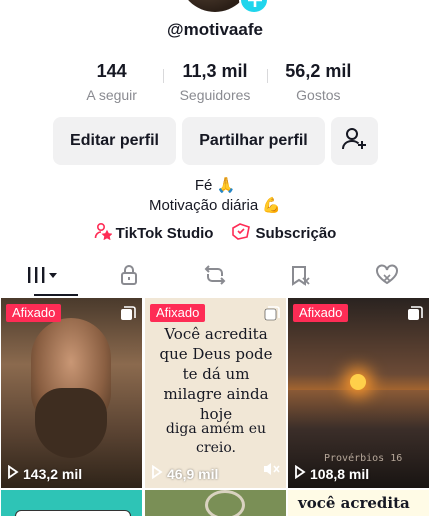 This screenshot has width=430, height=516. Describe the element at coordinates (111, 95) in the screenshot. I see `following-label: A seguir` at that location.